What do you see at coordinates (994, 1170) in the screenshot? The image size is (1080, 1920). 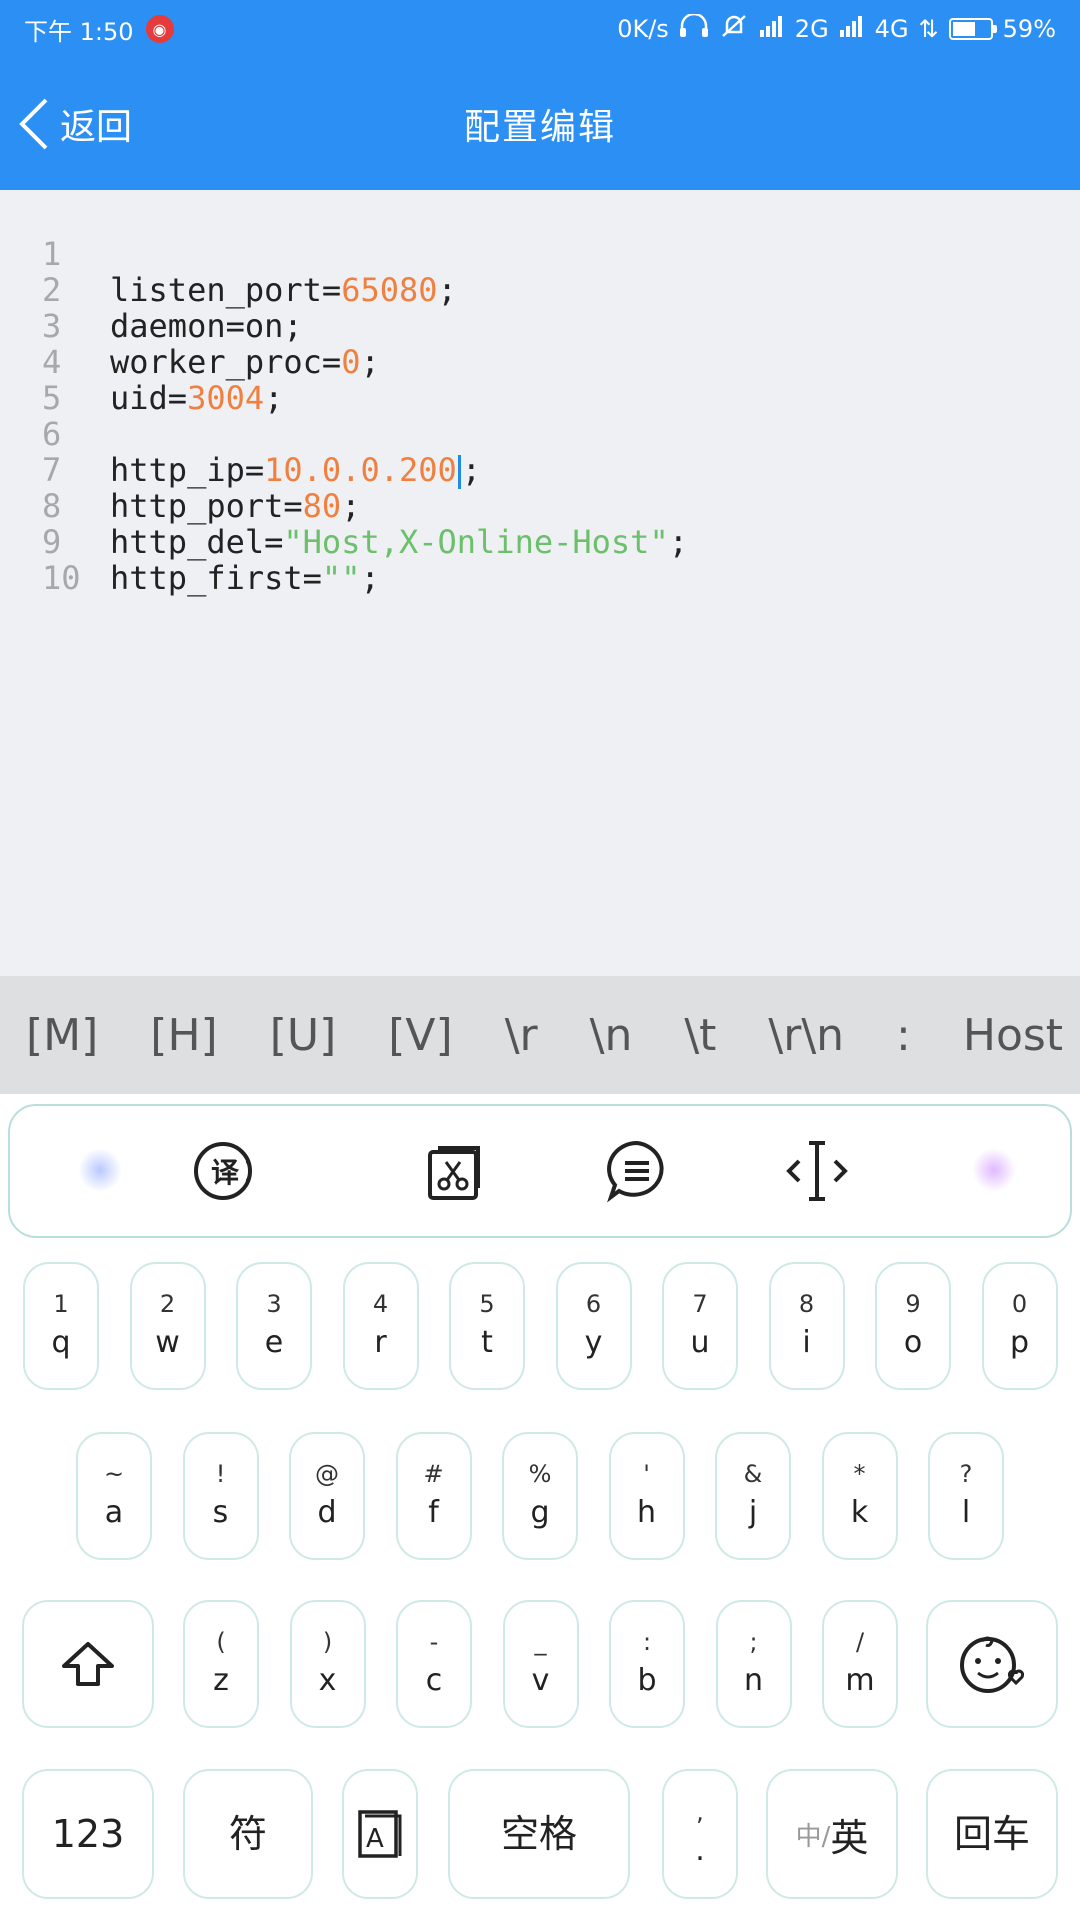 I see `purple-orb-icon` at bounding box center [994, 1170].